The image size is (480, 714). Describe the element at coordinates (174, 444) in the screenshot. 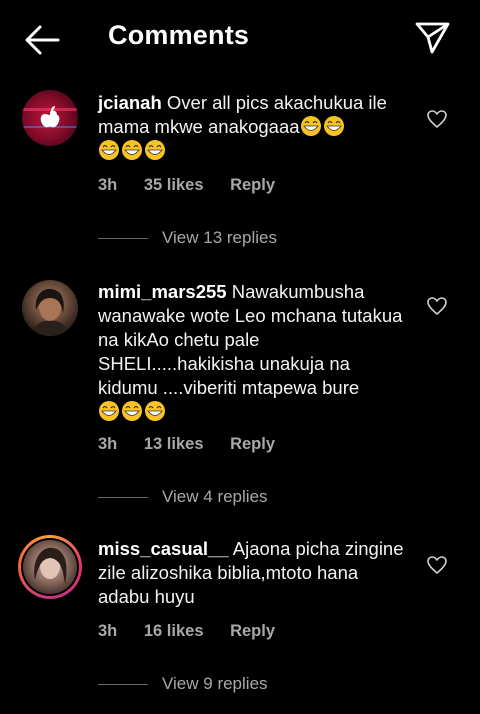

I see `comment-likes: 13 likes` at that location.